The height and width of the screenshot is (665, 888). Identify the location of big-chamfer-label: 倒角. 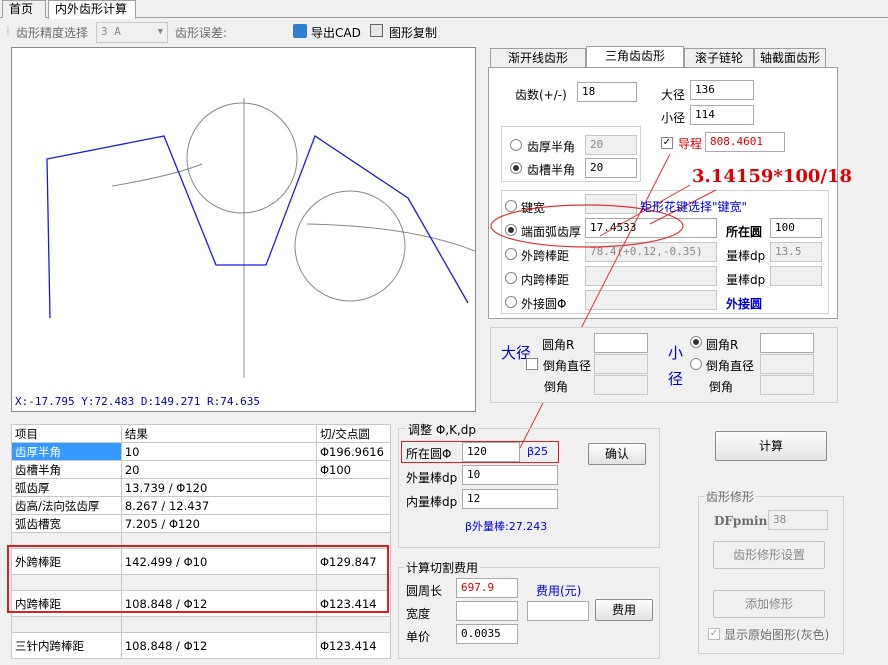
(556, 387).